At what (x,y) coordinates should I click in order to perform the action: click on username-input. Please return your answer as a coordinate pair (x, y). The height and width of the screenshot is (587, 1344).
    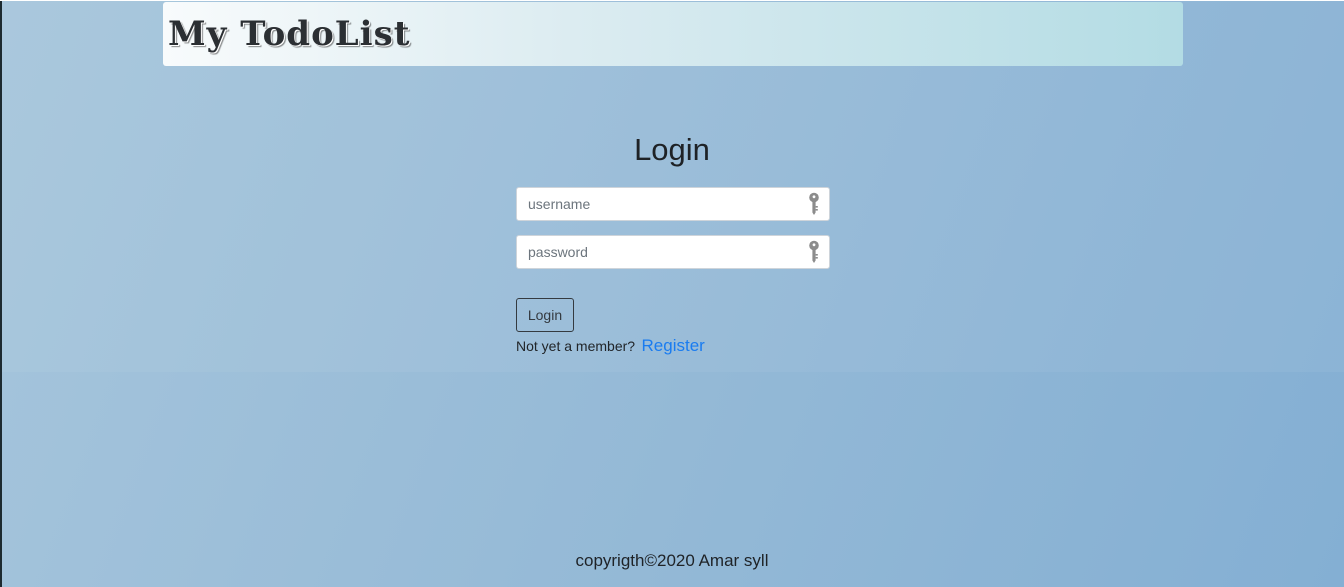
    Looking at the image, I should click on (657, 204).